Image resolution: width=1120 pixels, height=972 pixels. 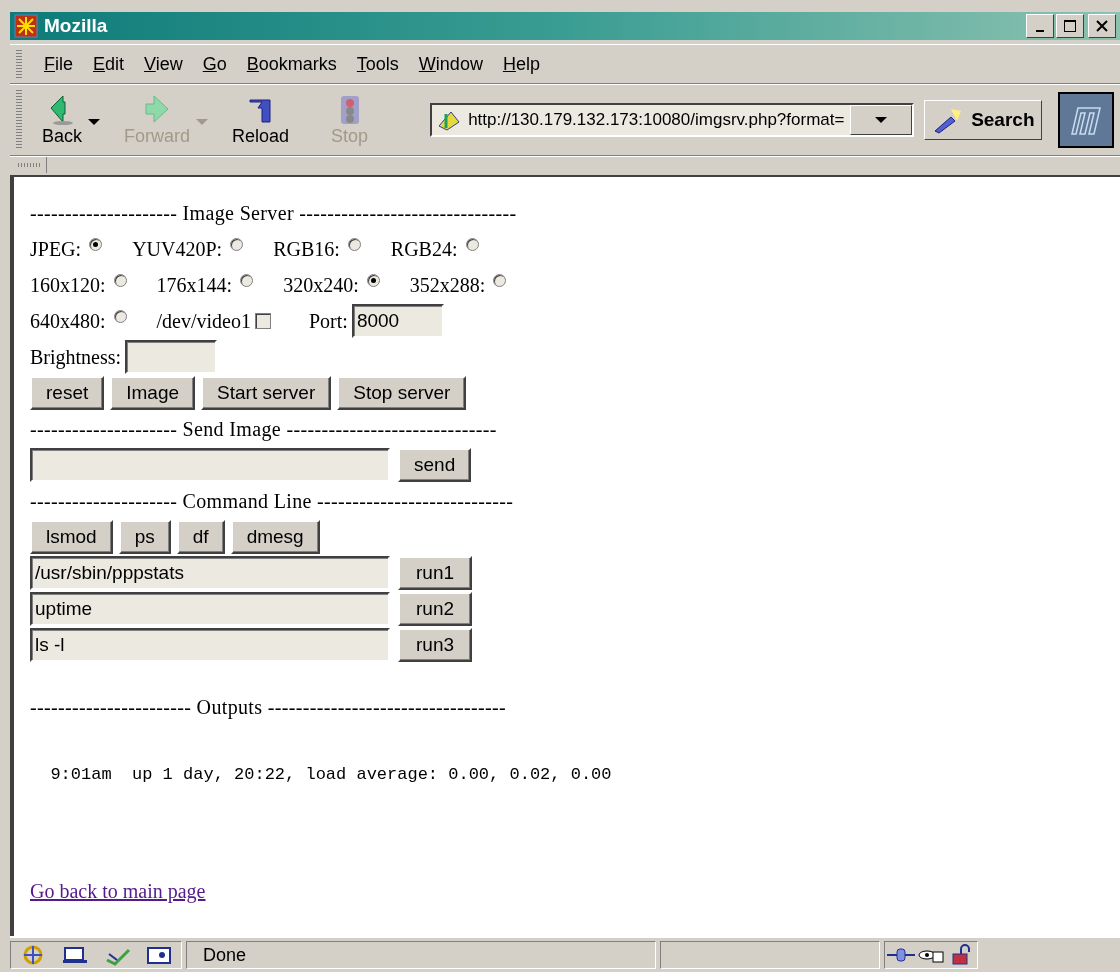 I want to click on menu-item: File, so click(x=58, y=64).